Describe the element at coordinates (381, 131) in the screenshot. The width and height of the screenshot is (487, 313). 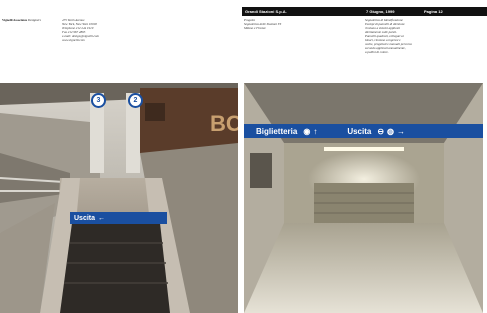
I see `metro-icon: ⊖` at that location.